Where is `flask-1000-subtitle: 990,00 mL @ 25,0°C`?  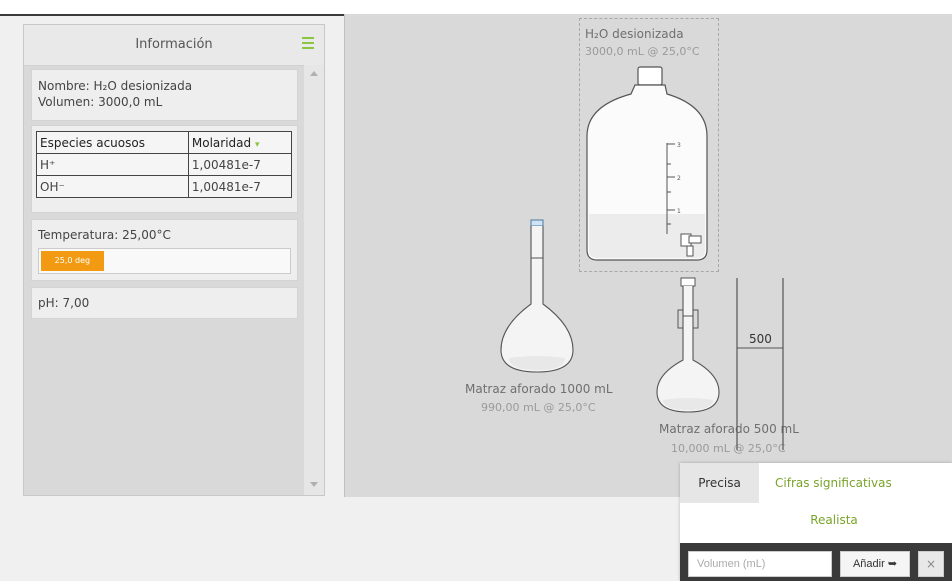
flask-1000-subtitle: 990,00 mL @ 25,0°C is located at coordinates (538, 407).